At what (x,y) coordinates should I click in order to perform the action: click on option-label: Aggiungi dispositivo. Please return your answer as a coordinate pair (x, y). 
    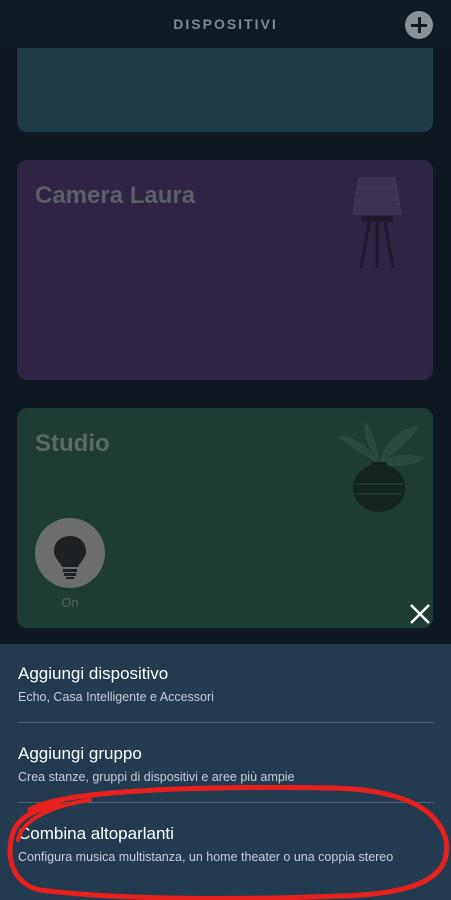
    Looking at the image, I should click on (93, 673).